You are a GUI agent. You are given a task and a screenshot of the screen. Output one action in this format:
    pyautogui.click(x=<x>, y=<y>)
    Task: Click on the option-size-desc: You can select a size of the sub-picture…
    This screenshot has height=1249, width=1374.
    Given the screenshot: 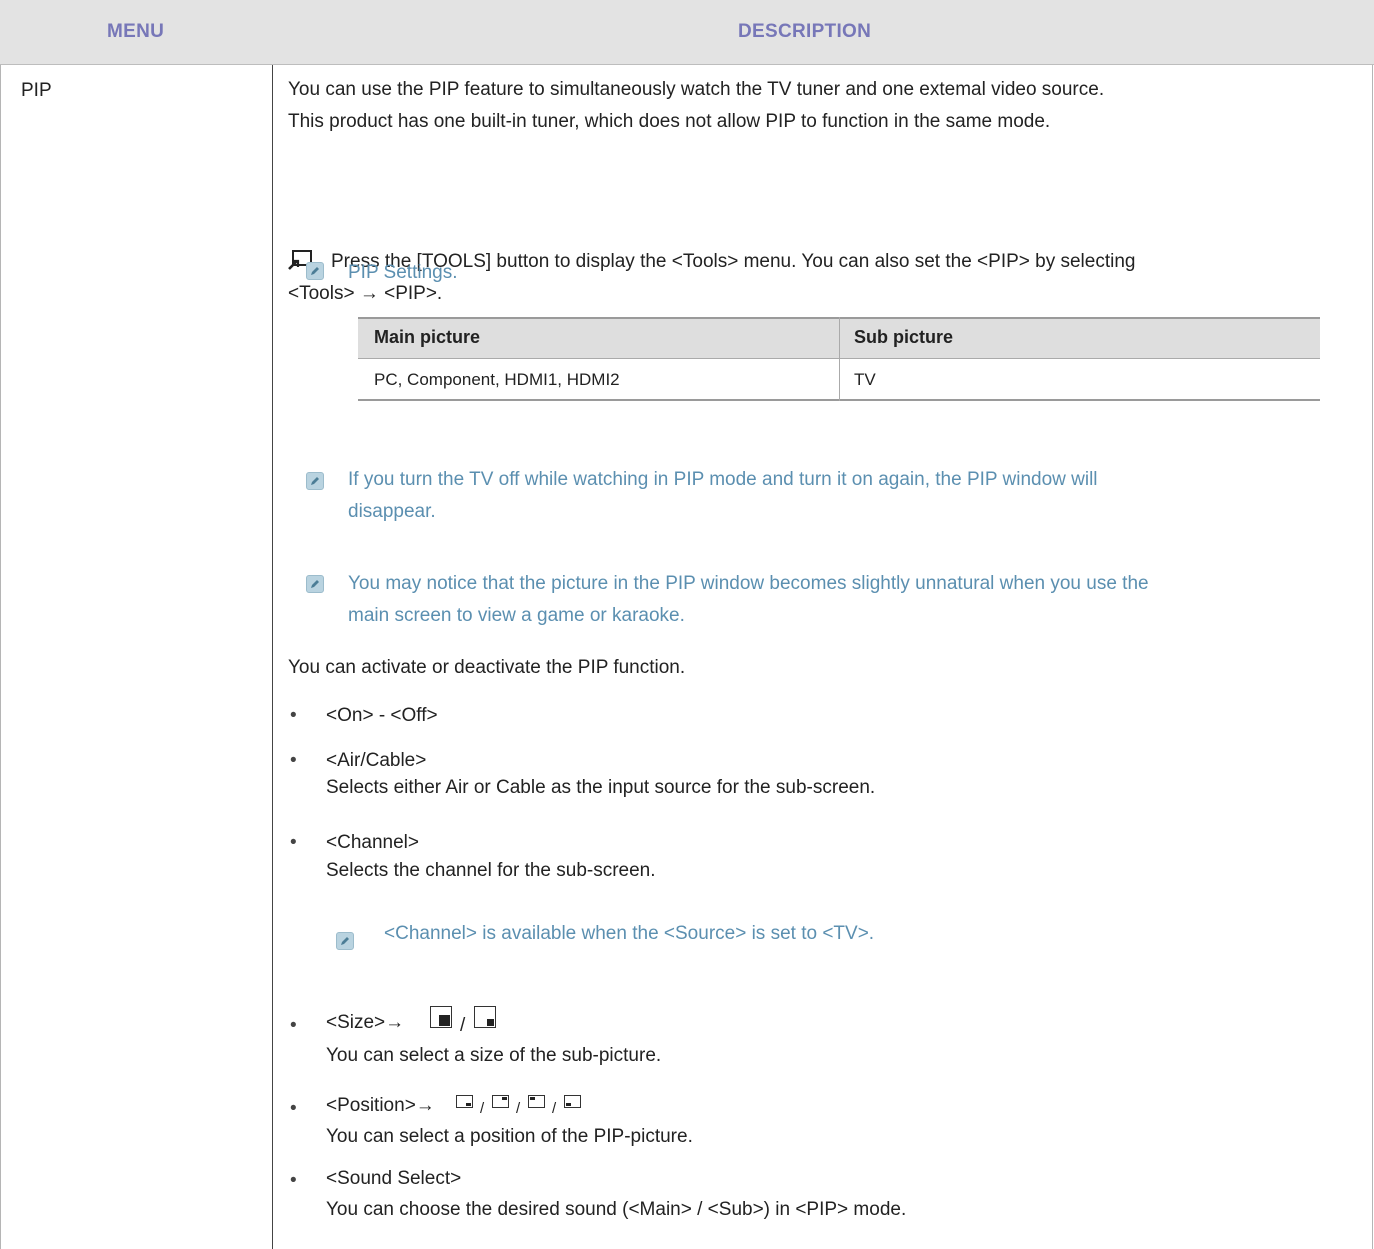 What is the action you would take?
    pyautogui.click(x=494, y=1055)
    